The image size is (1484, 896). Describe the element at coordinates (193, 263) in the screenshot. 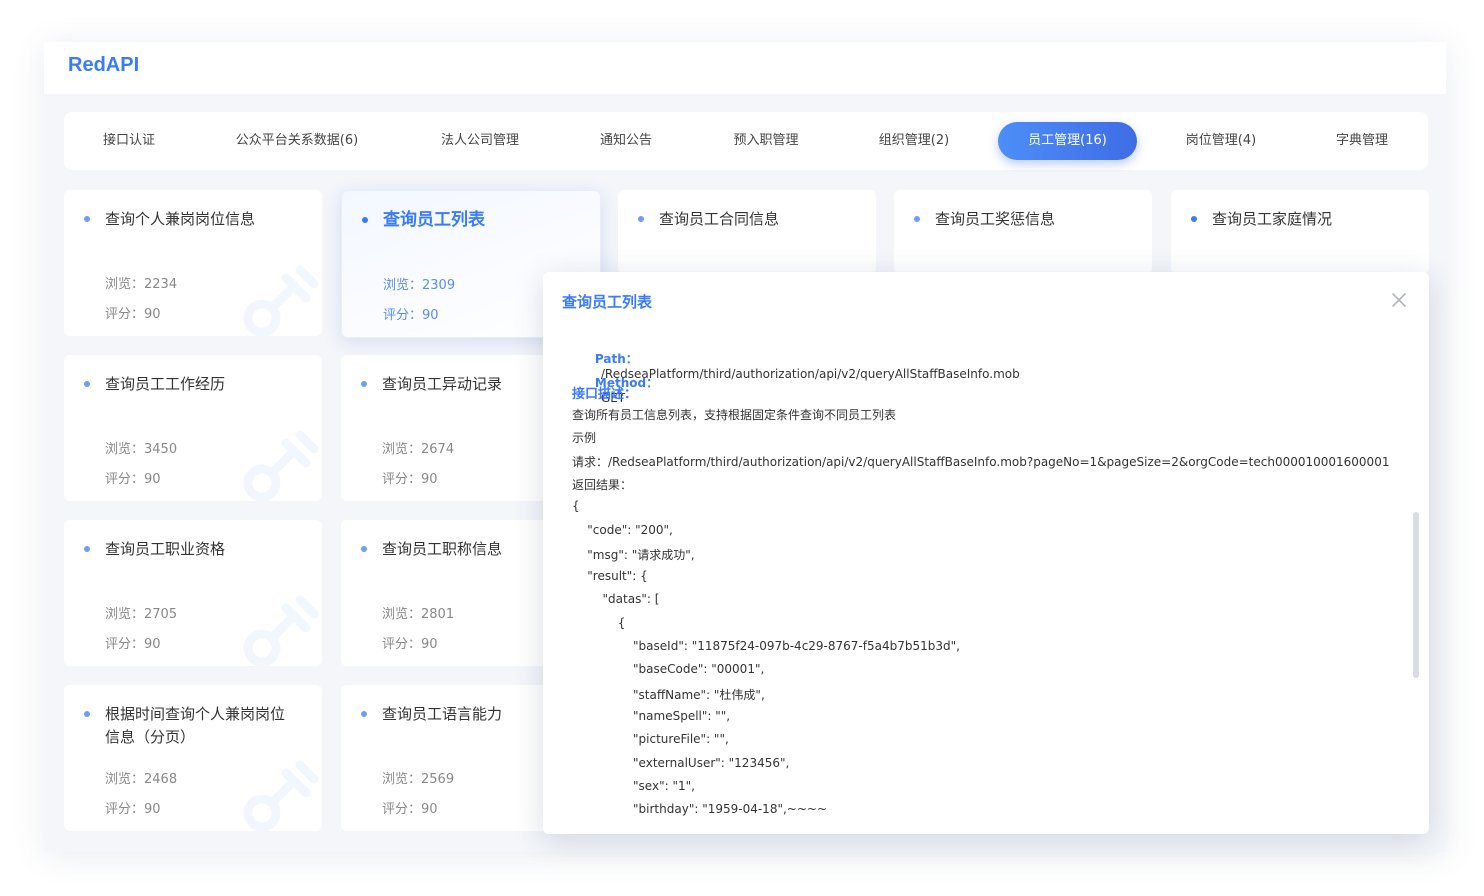

I see `api-card: 查询个人兼岗岗位信息 浏览：2234 评分：90` at that location.